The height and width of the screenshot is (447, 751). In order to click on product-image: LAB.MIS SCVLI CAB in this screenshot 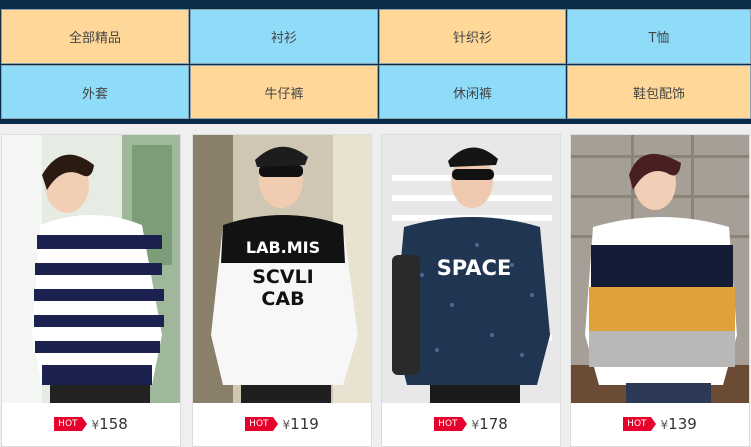, I will do `click(282, 269)`.